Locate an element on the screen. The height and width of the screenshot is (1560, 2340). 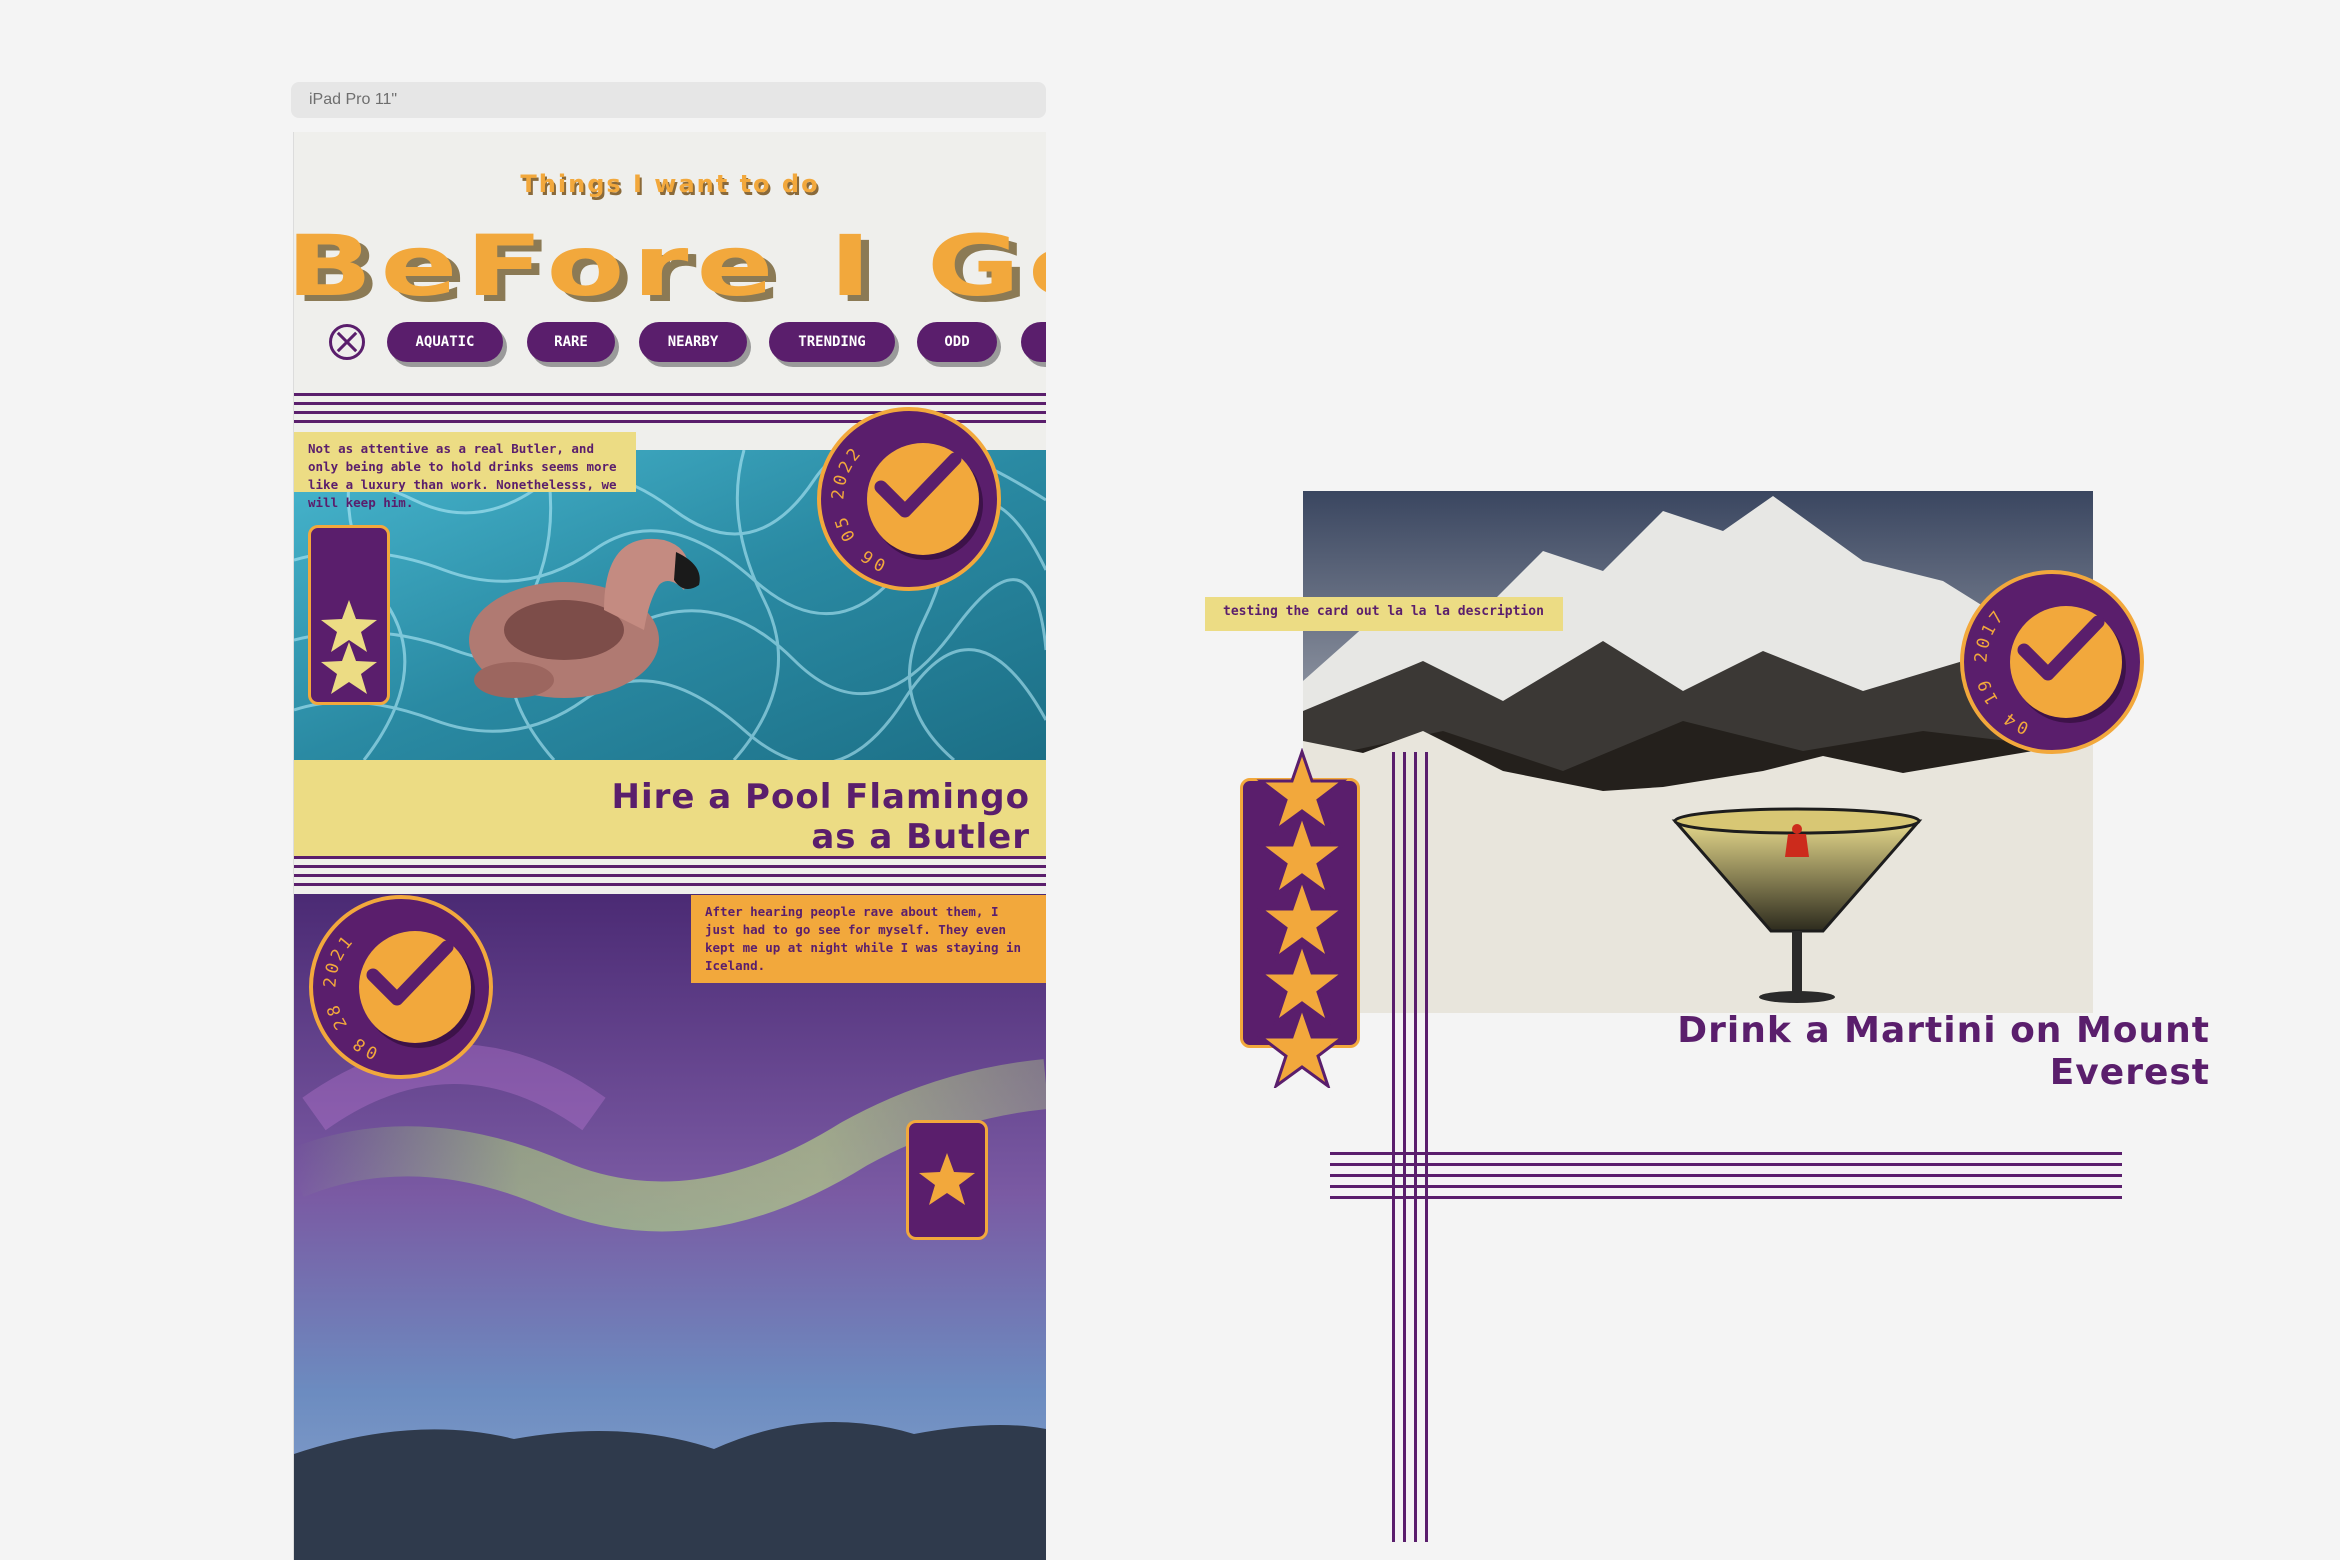
clear-x-icon is located at coordinates (347, 342).